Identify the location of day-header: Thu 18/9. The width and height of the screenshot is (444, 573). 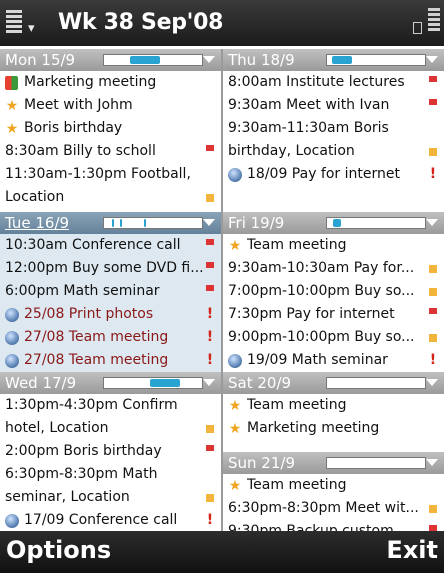
(333, 60).